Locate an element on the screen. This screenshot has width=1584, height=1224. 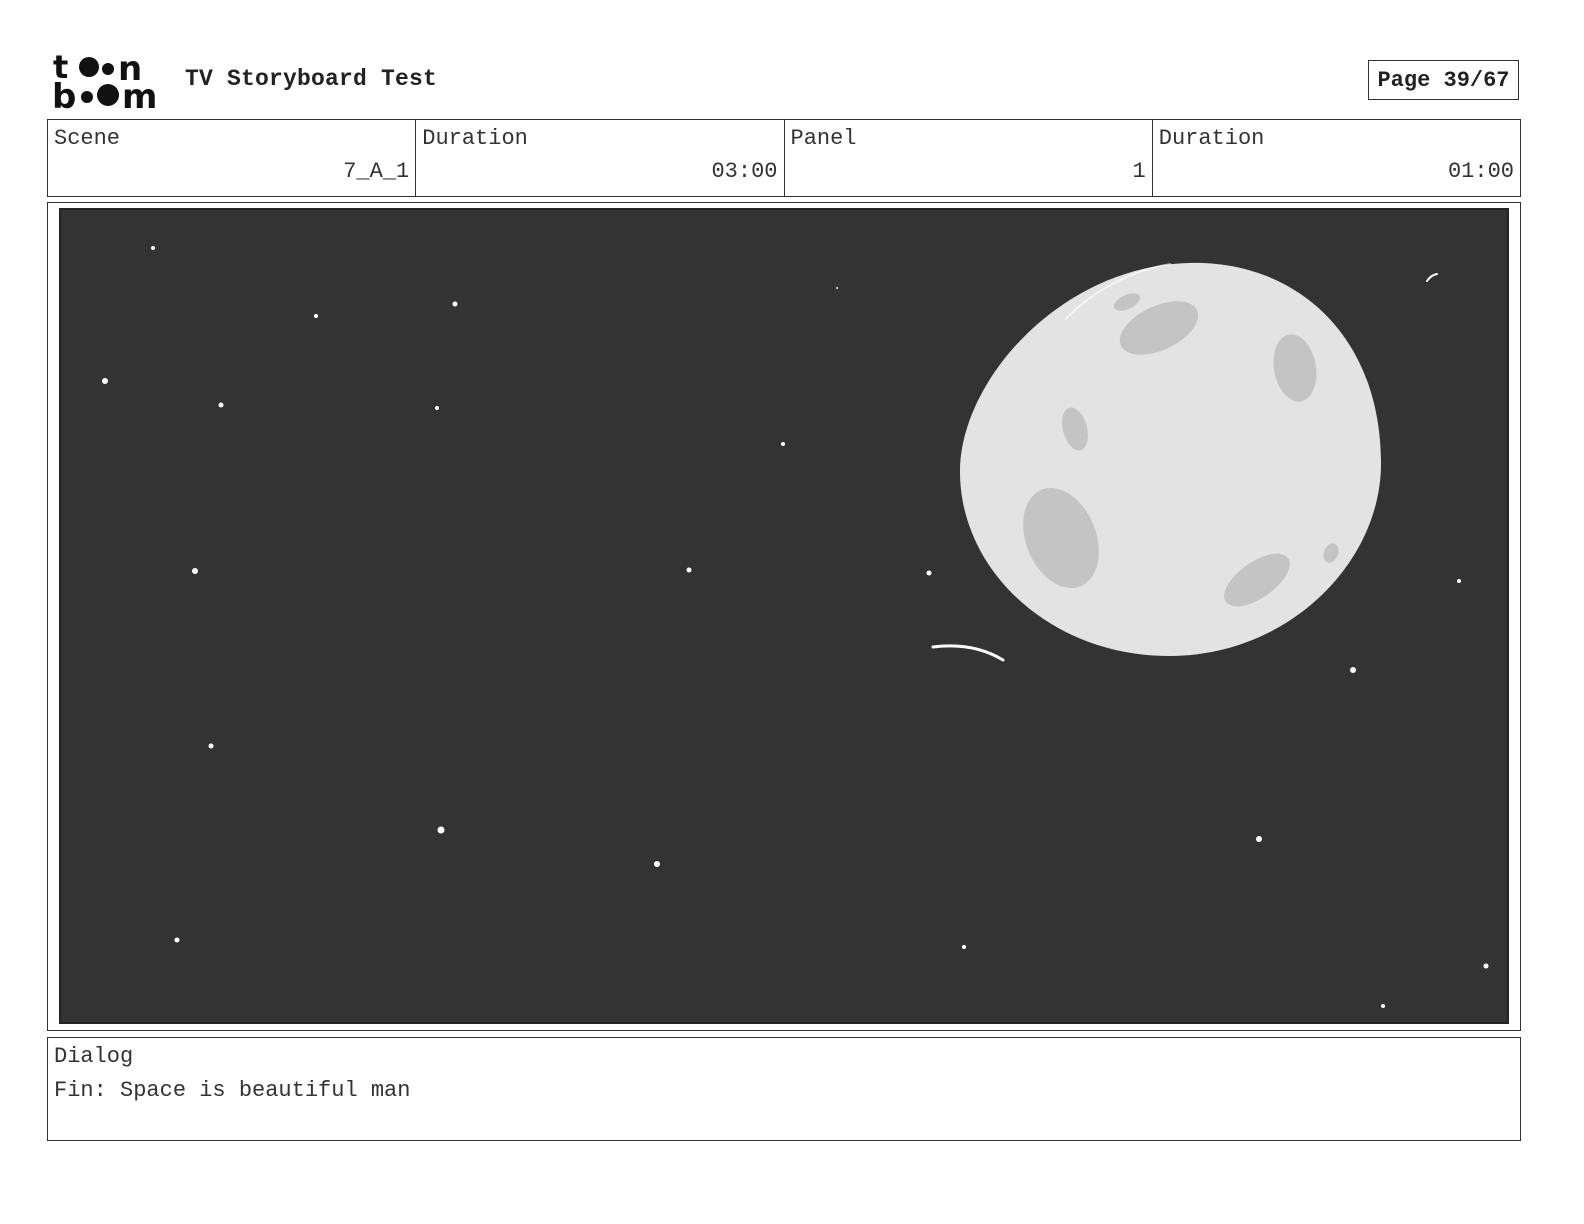
panel-cell: Panel 1 is located at coordinates (969, 158).